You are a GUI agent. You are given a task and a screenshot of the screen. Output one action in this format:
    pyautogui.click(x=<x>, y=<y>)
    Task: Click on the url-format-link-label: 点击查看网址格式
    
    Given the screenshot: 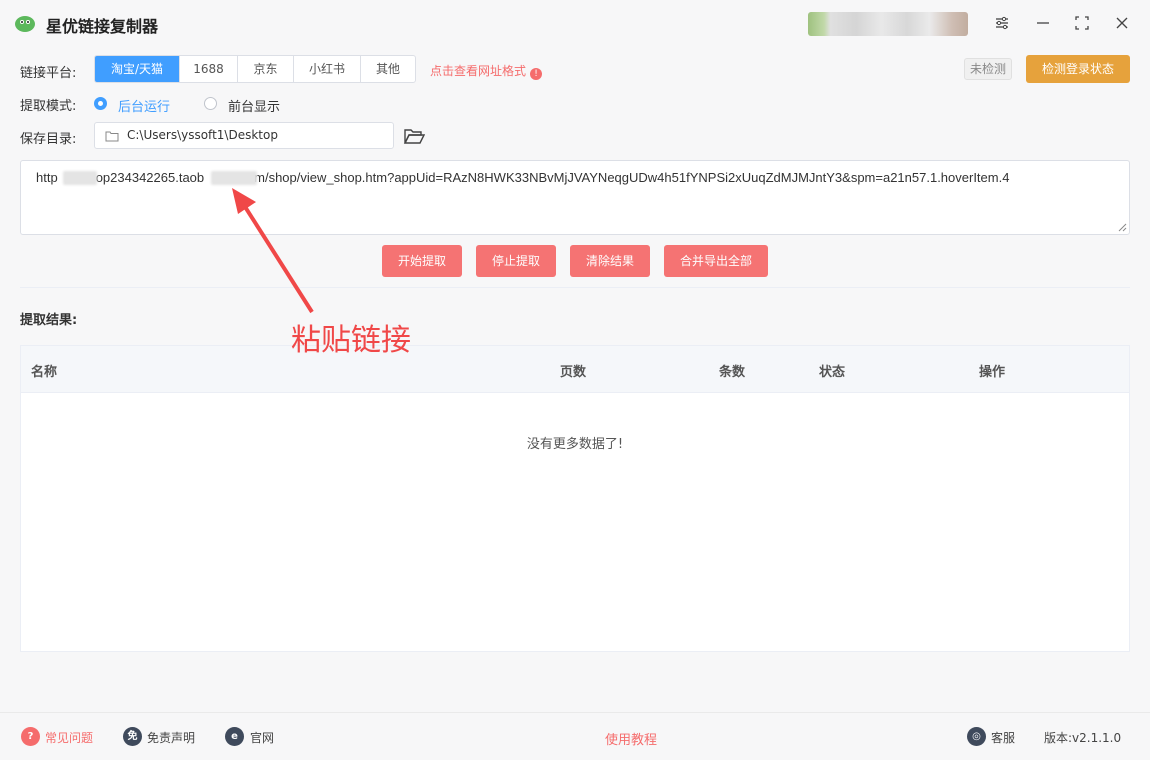 What is the action you would take?
    pyautogui.click(x=478, y=71)
    